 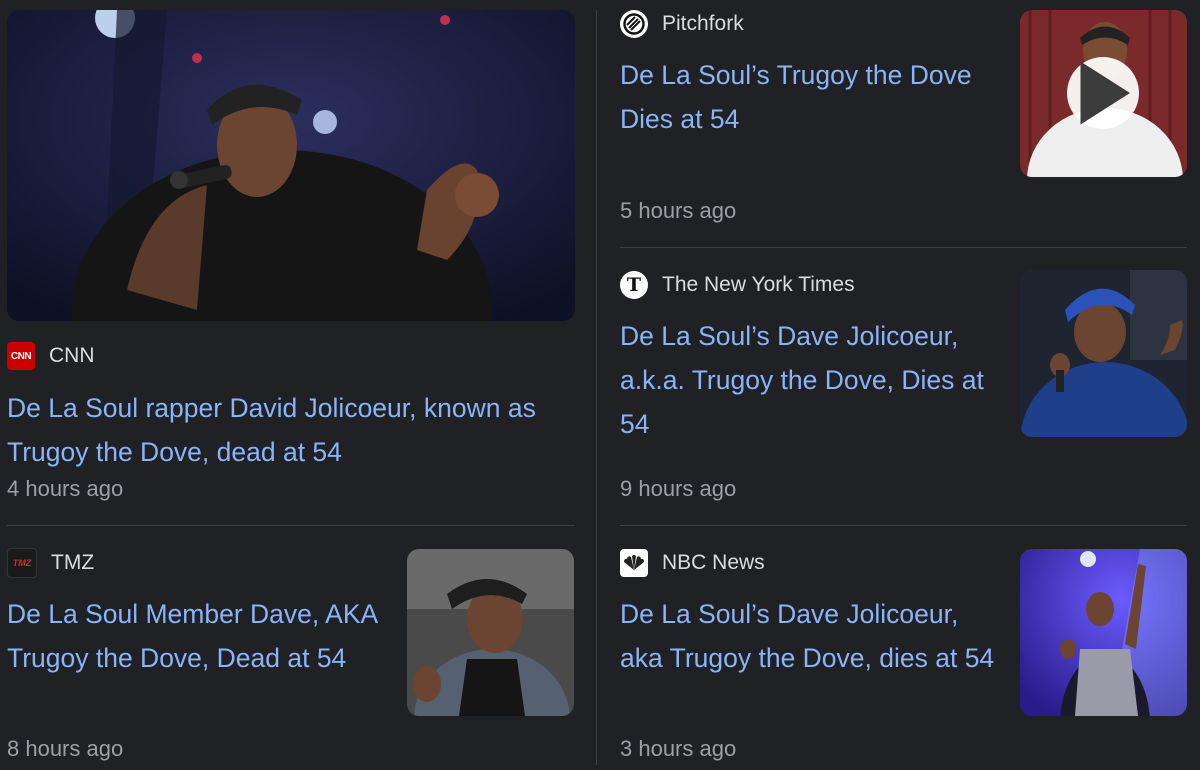 I want to click on pitchfork-logo-mark, so click(x=634, y=24).